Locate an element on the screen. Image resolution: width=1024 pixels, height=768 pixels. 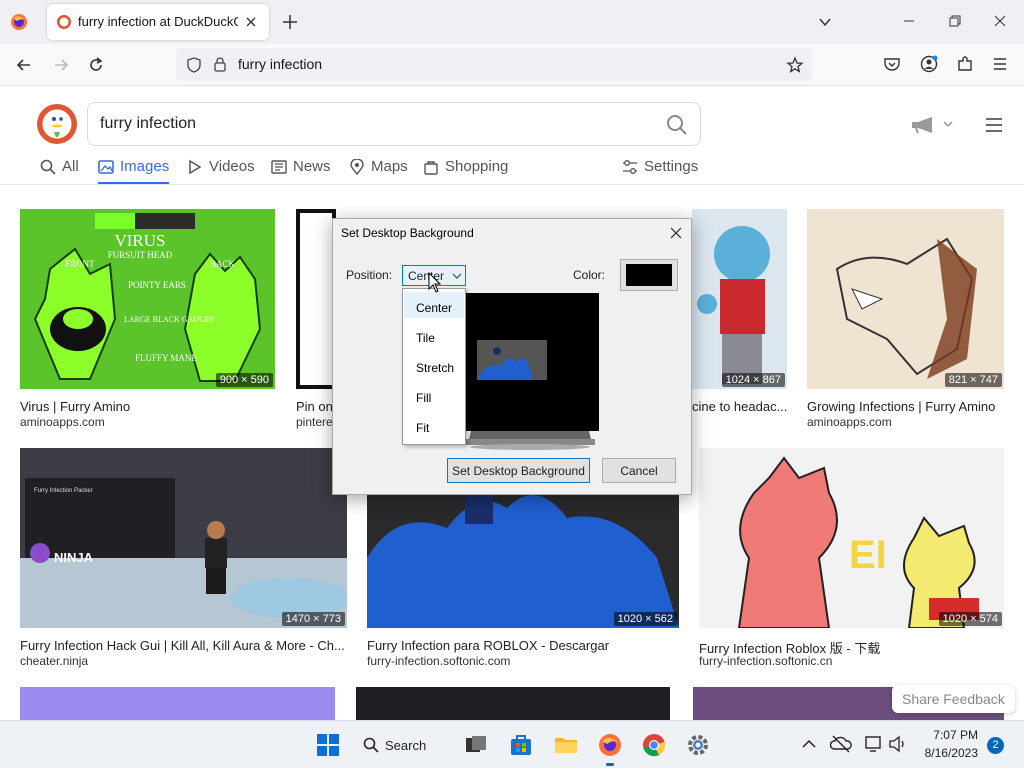
task-view-icon is located at coordinates (476, 745).